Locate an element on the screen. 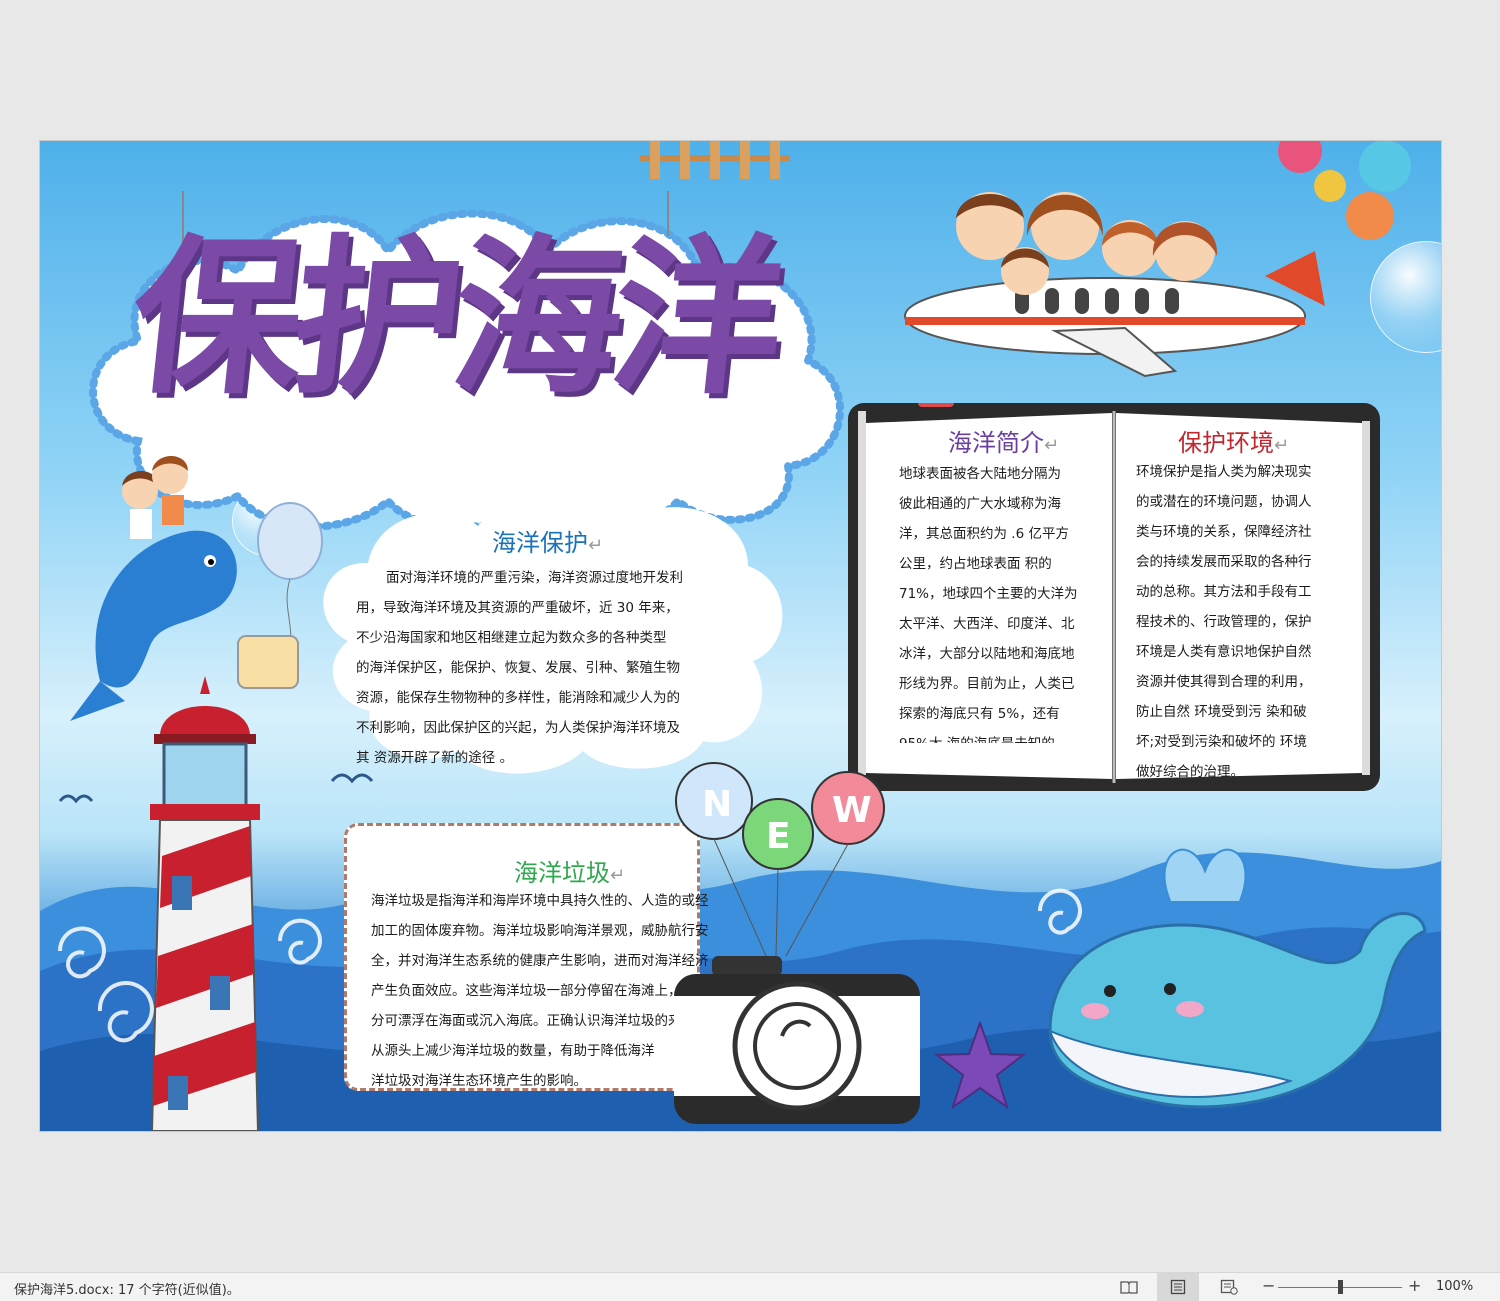 The image size is (1500, 1301). litter-title: 海洋垃圾↵ is located at coordinates (570, 873).